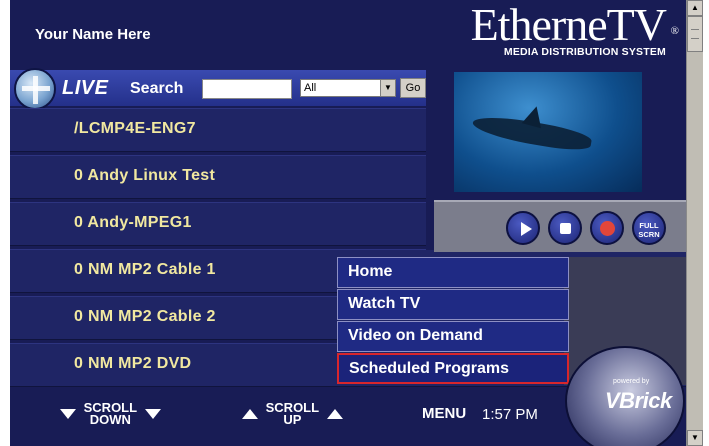 This screenshot has height=446, width=709. I want to click on scrollbar-thumb, so click(695, 34).